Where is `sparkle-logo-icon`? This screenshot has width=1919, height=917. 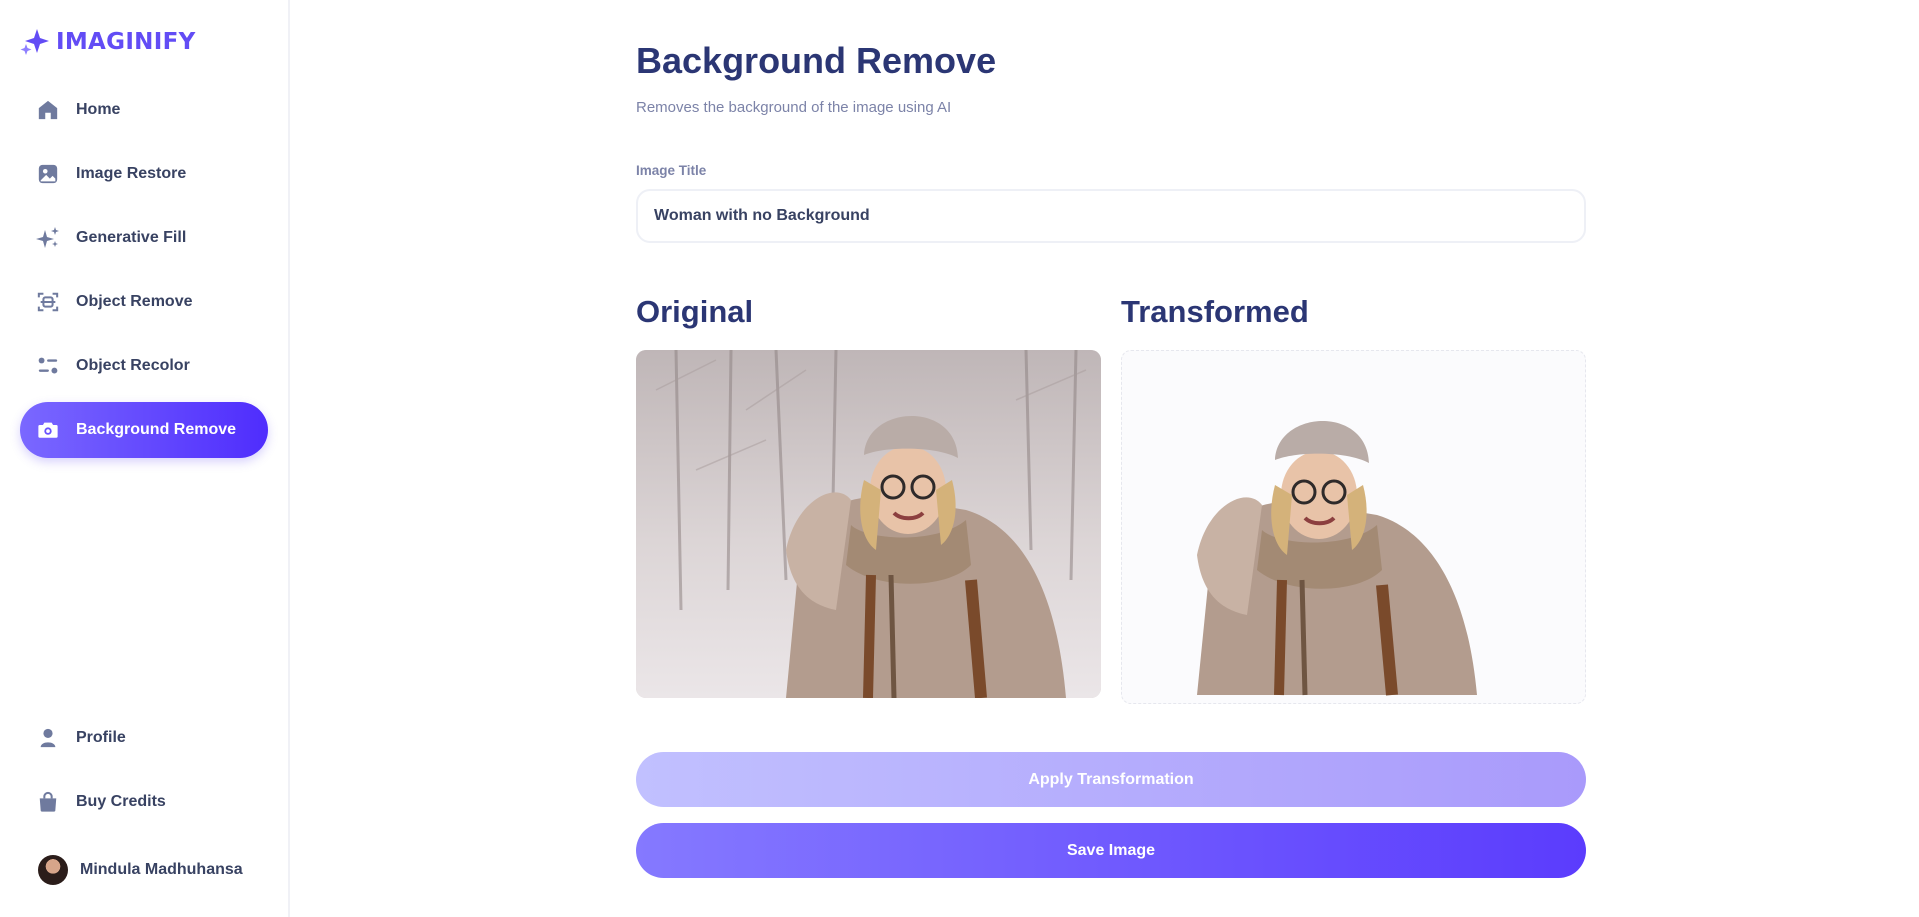
sparkle-logo-icon is located at coordinates (35, 42).